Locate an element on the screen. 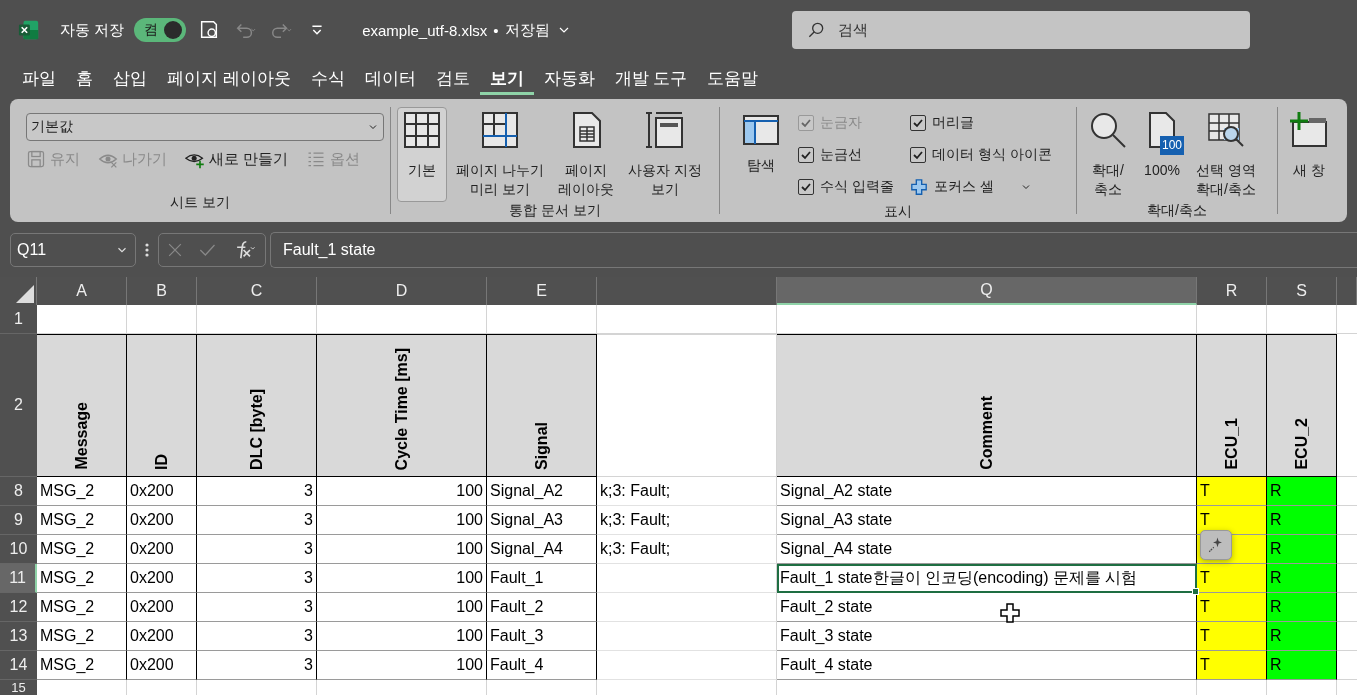 Image resolution: width=1357 pixels, height=695 pixels. menu-tab: 페이지 레이아웃 is located at coordinates (229, 78).